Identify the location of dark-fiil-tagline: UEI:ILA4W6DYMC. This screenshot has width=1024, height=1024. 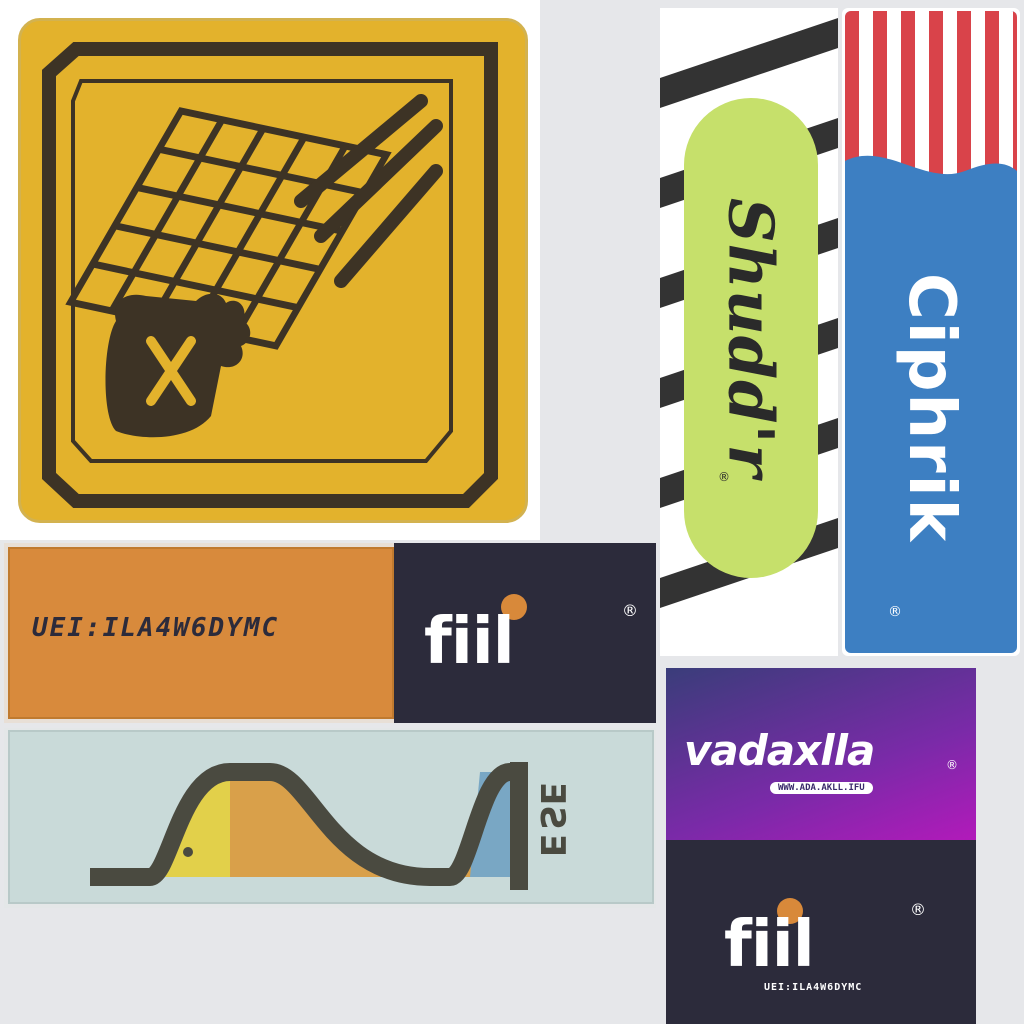
(813, 987).